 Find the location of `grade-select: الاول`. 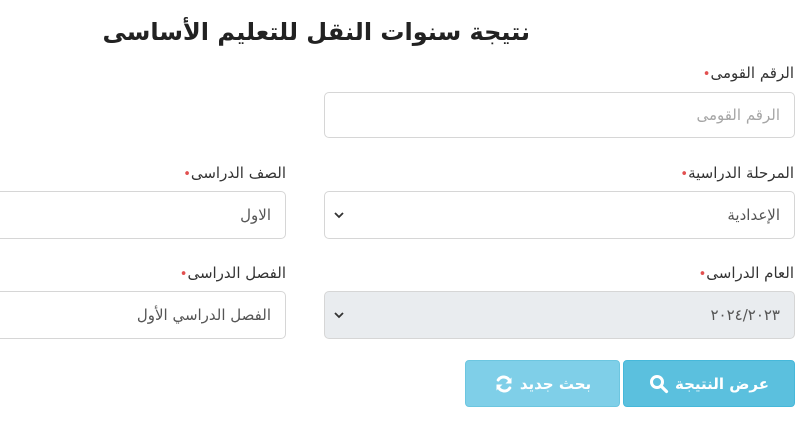

grade-select: الاول is located at coordinates (143, 215).